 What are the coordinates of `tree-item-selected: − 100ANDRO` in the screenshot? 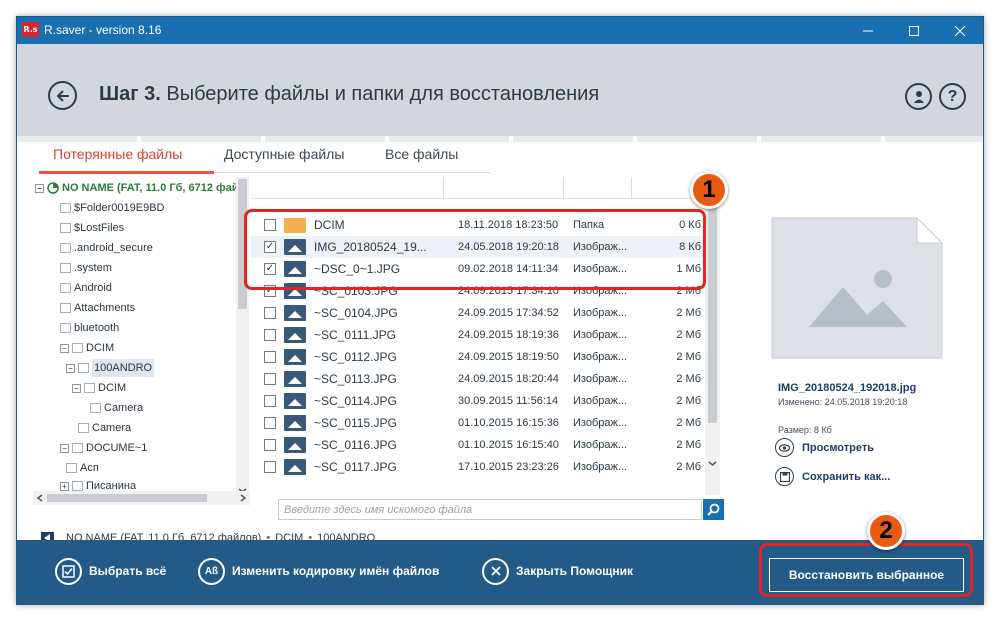 It's located at (110, 368).